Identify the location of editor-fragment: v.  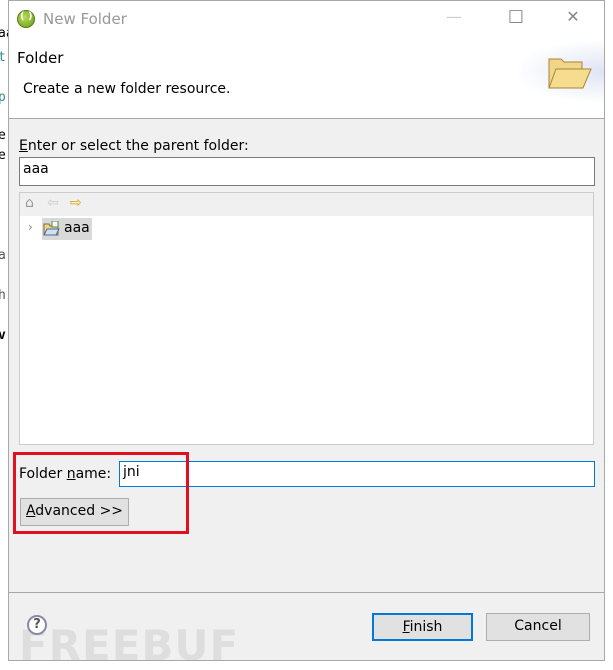
(3, 335).